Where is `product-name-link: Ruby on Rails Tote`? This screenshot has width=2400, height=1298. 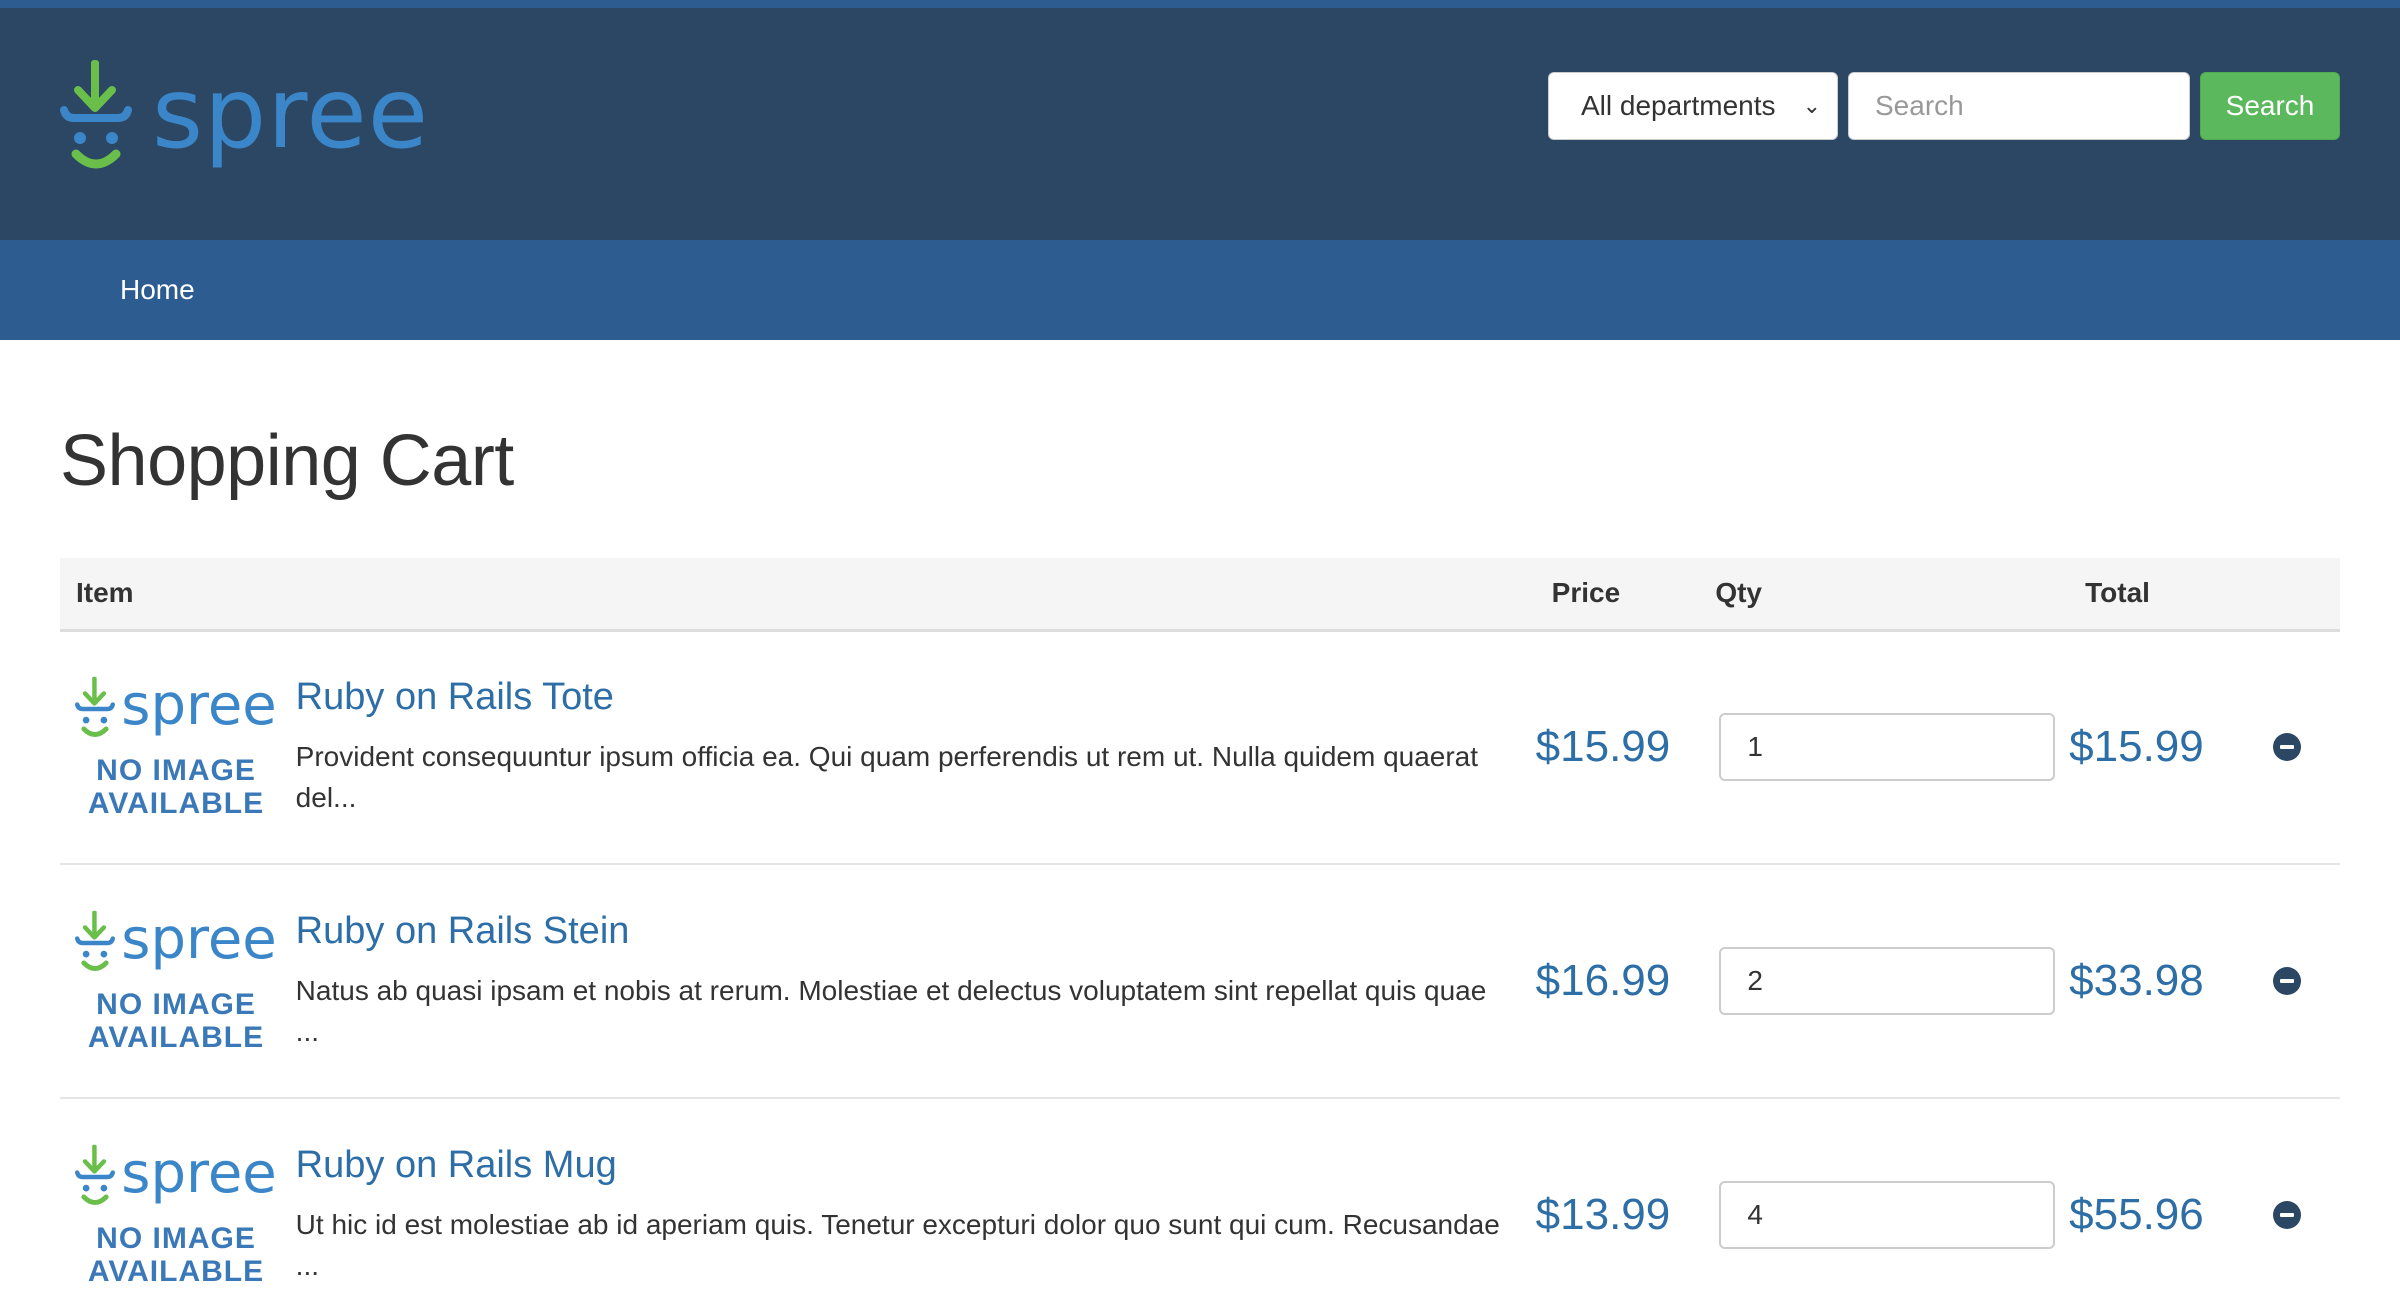
product-name-link: Ruby on Rails Tote is located at coordinates (906, 697).